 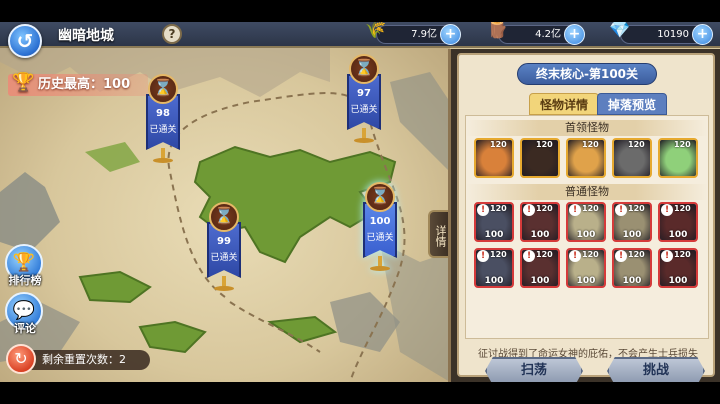 What do you see at coordinates (25, 328) in the screenshot?
I see `comments-label: 评论` at bounding box center [25, 328].